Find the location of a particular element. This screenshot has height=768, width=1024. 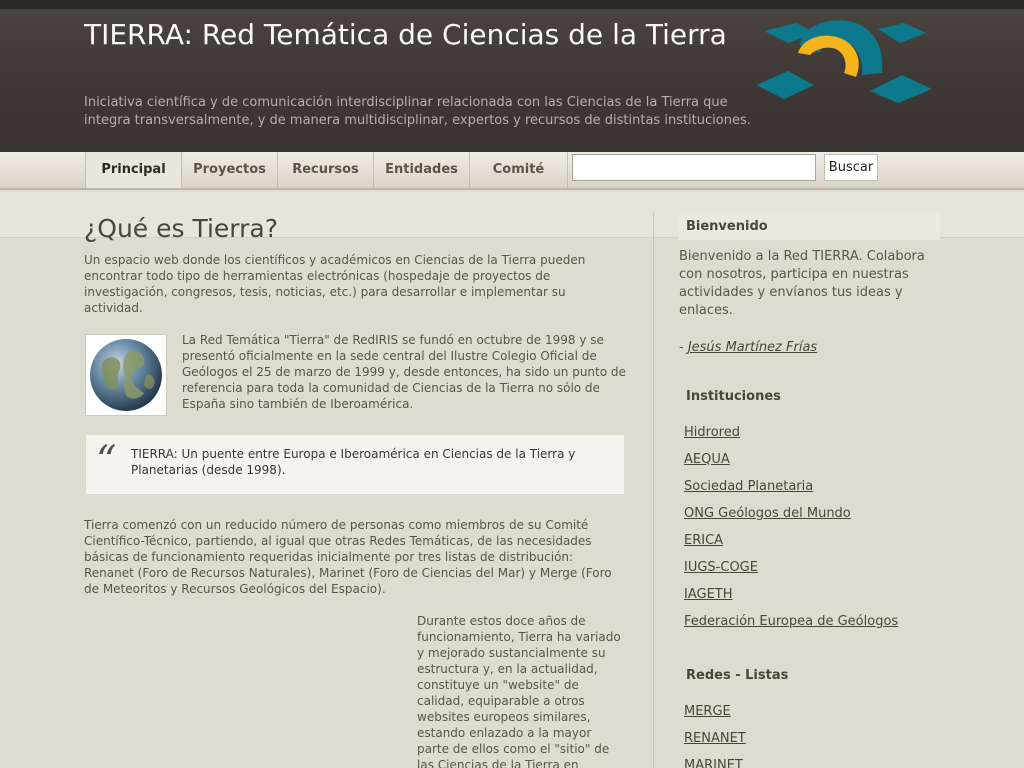

list-link-renanet: RENANET is located at coordinates (715, 739).